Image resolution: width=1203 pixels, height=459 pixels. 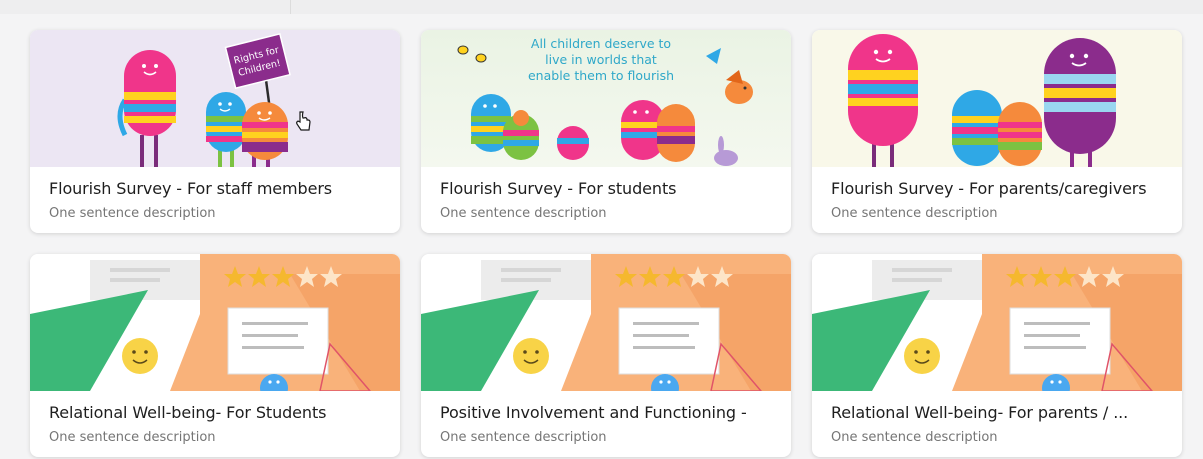 What do you see at coordinates (188, 412) in the screenshot?
I see `card-title: Relational Well-being- For Students` at bounding box center [188, 412].